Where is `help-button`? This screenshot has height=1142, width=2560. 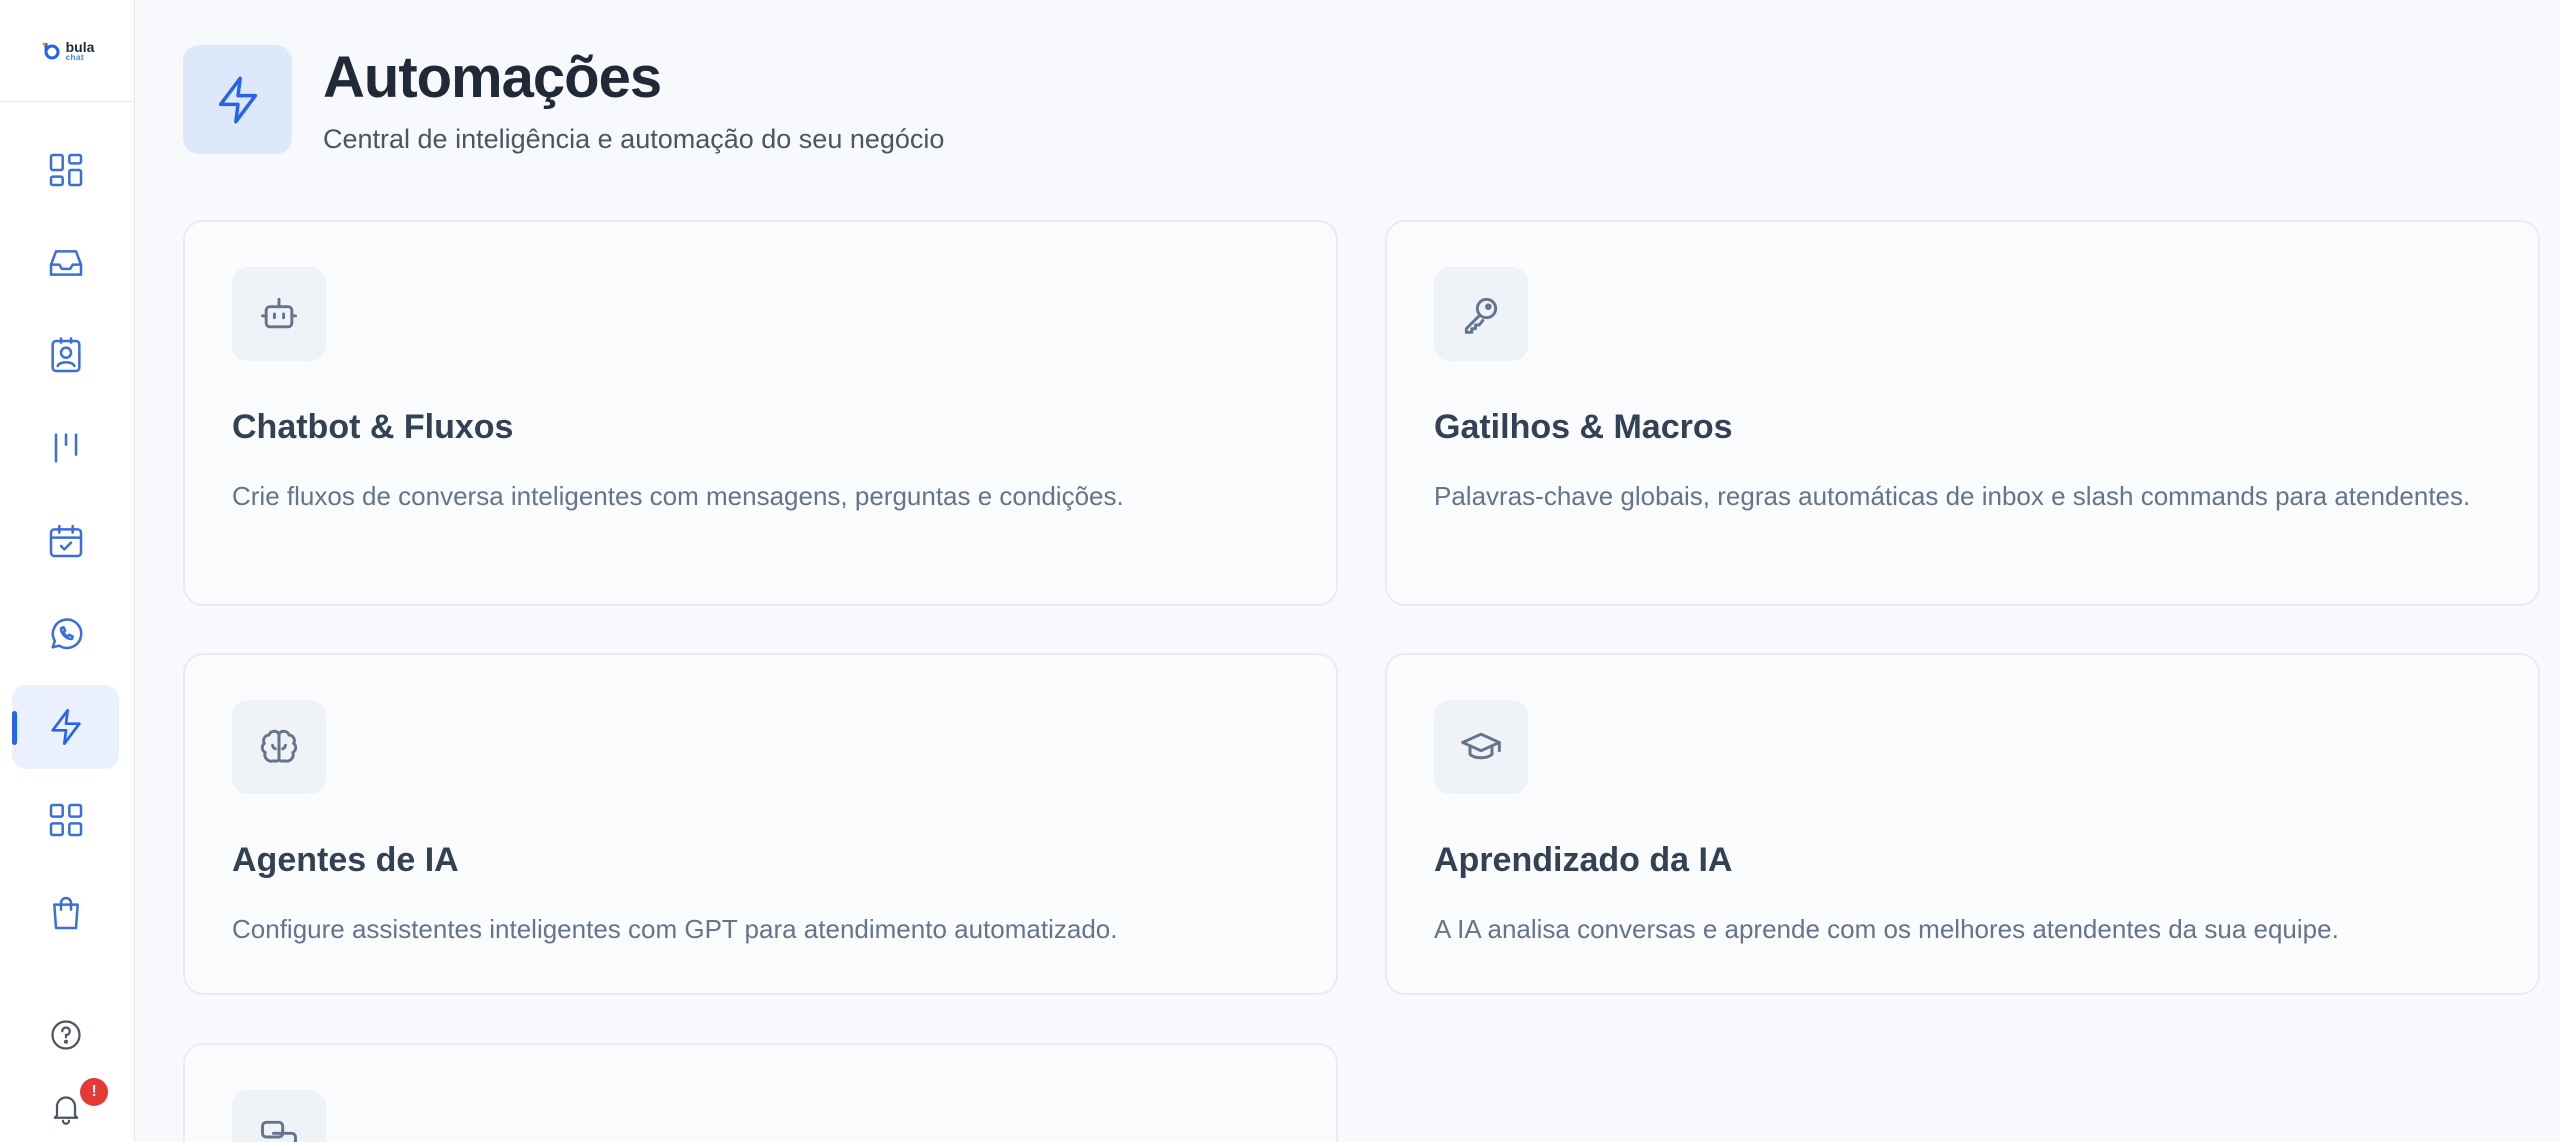
help-button is located at coordinates (65, 1035).